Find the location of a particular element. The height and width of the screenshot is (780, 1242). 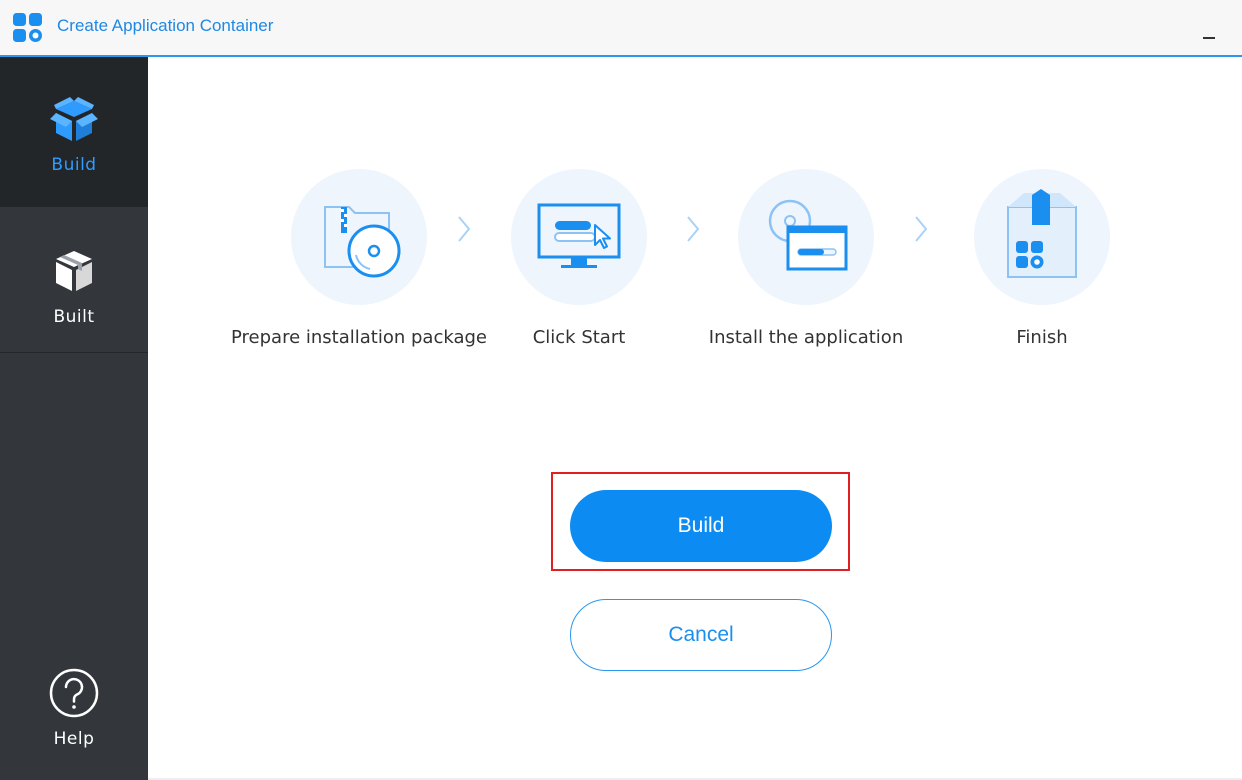

box-open-icon is located at coordinates (74, 119).